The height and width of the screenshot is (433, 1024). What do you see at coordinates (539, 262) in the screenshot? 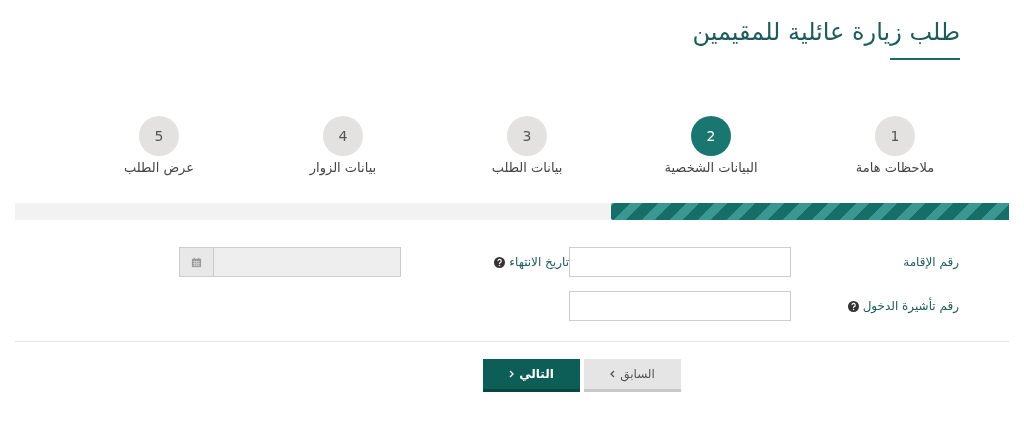
I see `field-label: تاريخ الانتهاء` at bounding box center [539, 262].